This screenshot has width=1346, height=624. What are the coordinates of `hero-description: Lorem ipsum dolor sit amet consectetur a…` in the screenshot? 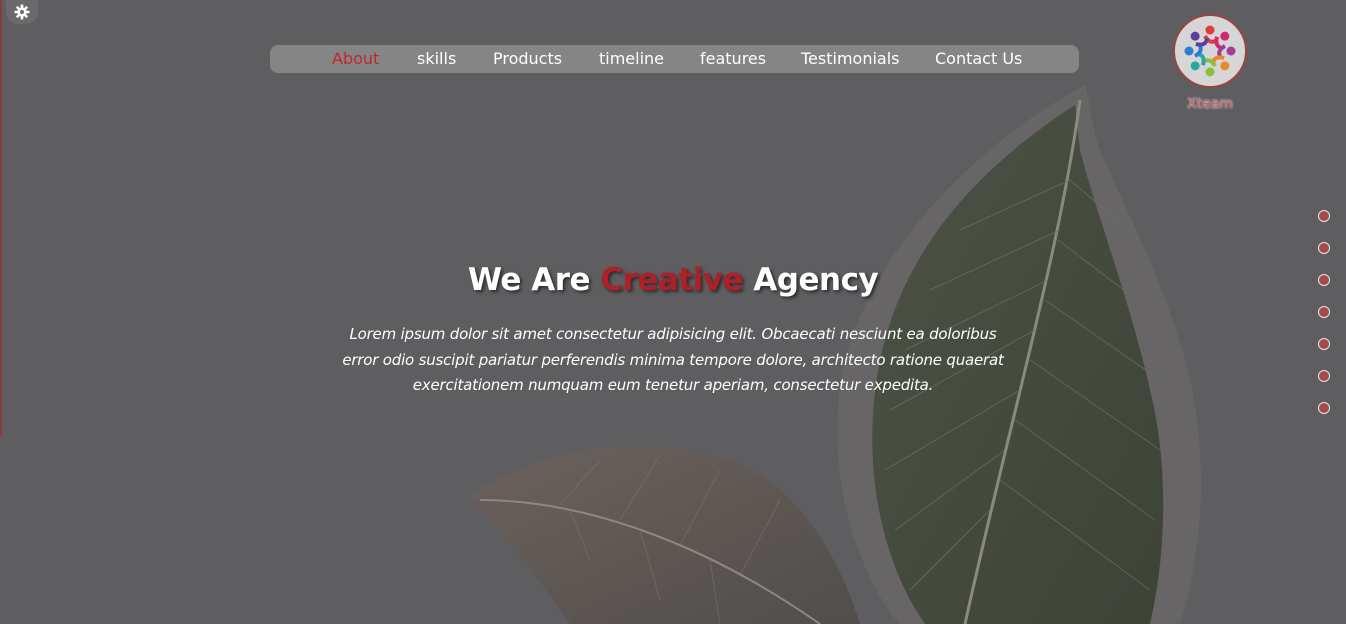 It's located at (673, 359).